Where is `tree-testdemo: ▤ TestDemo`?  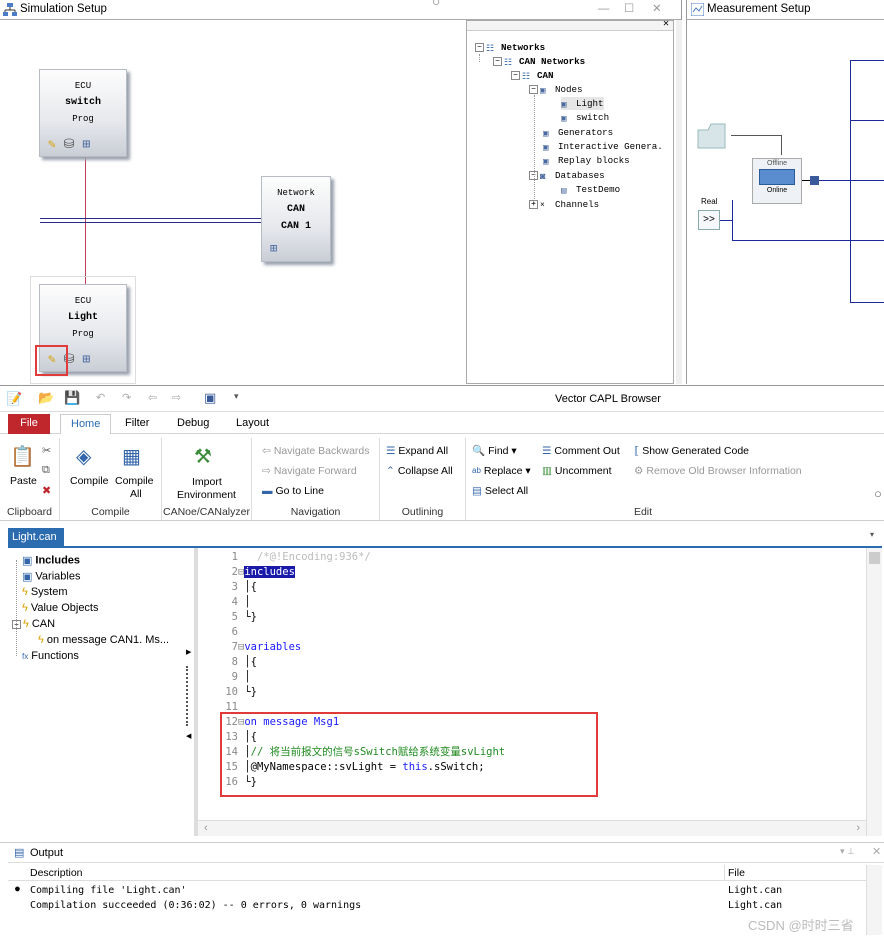 tree-testdemo: ▤ TestDemo is located at coordinates (590, 189).